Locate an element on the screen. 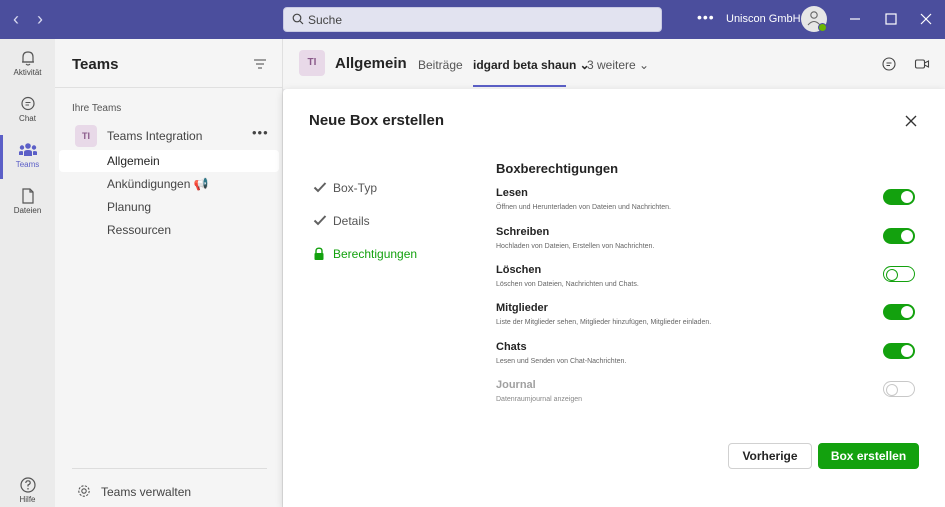 The height and width of the screenshot is (507, 945). maximize-icon is located at coordinates (891, 19).